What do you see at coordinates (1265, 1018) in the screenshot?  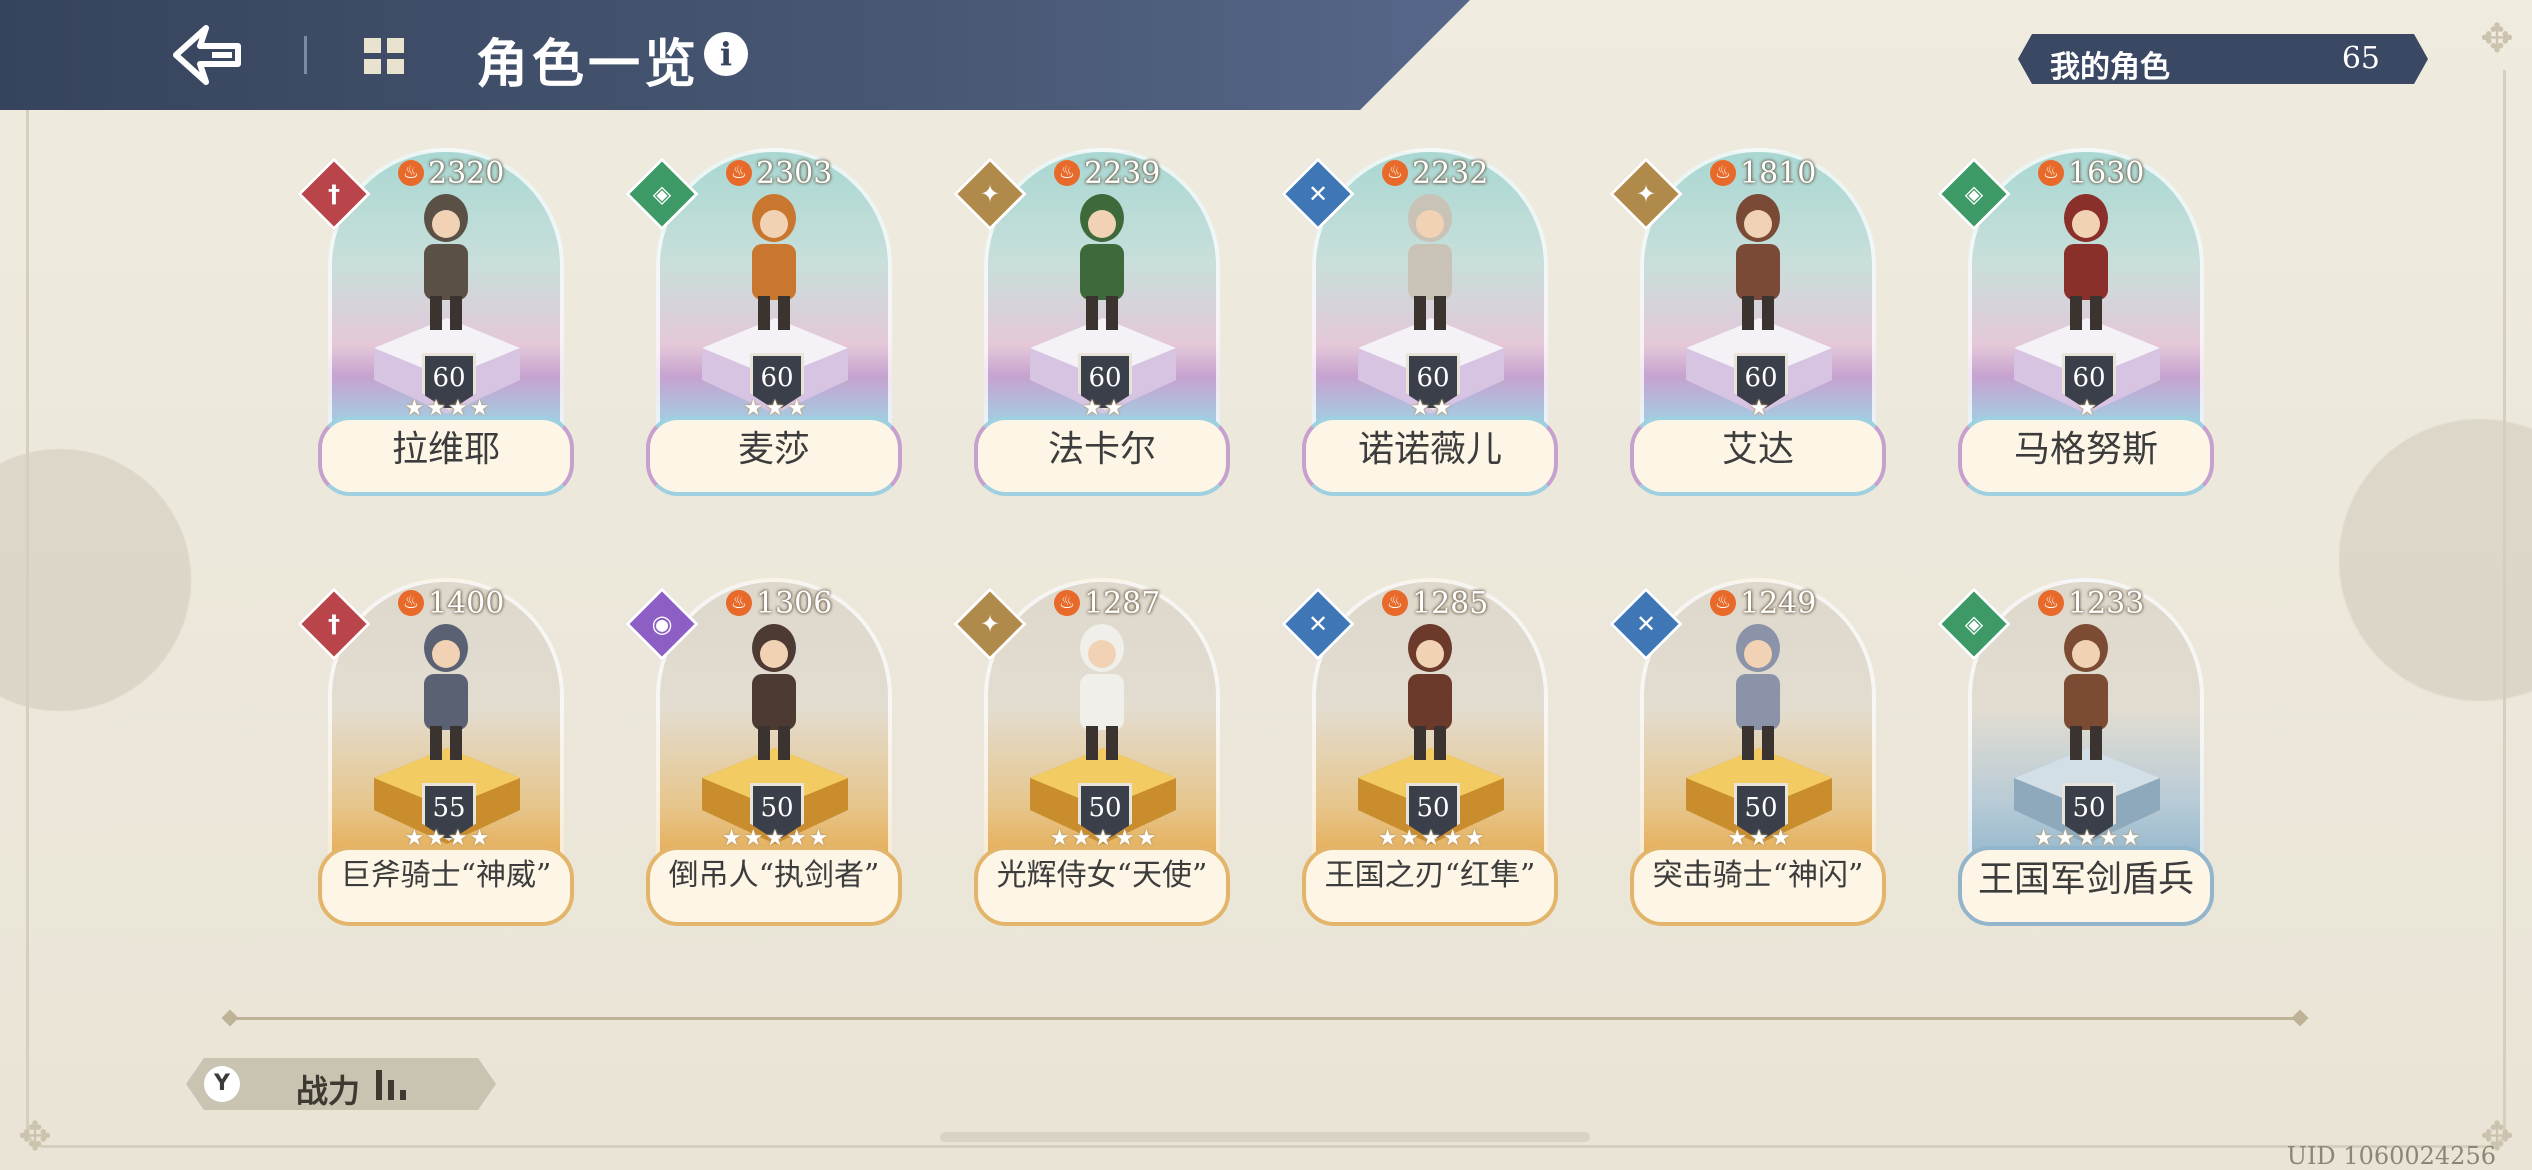 I see `divider` at bounding box center [1265, 1018].